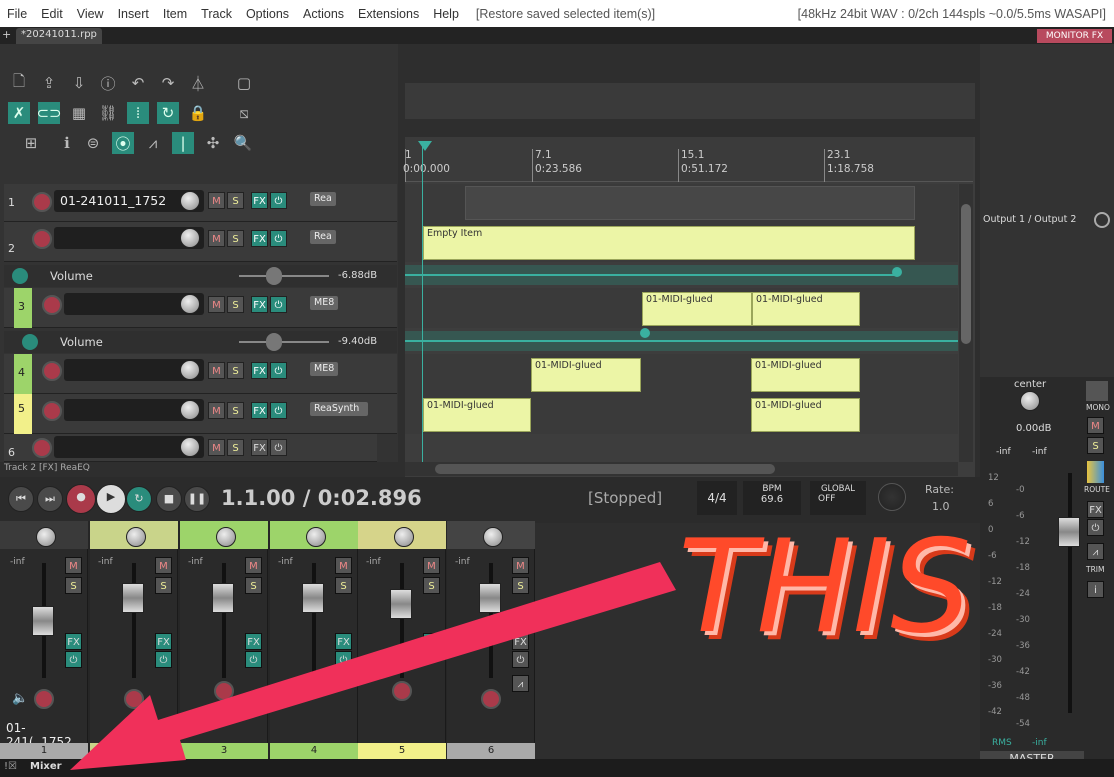  I want to click on master-volume-fader, so click(1069, 532).